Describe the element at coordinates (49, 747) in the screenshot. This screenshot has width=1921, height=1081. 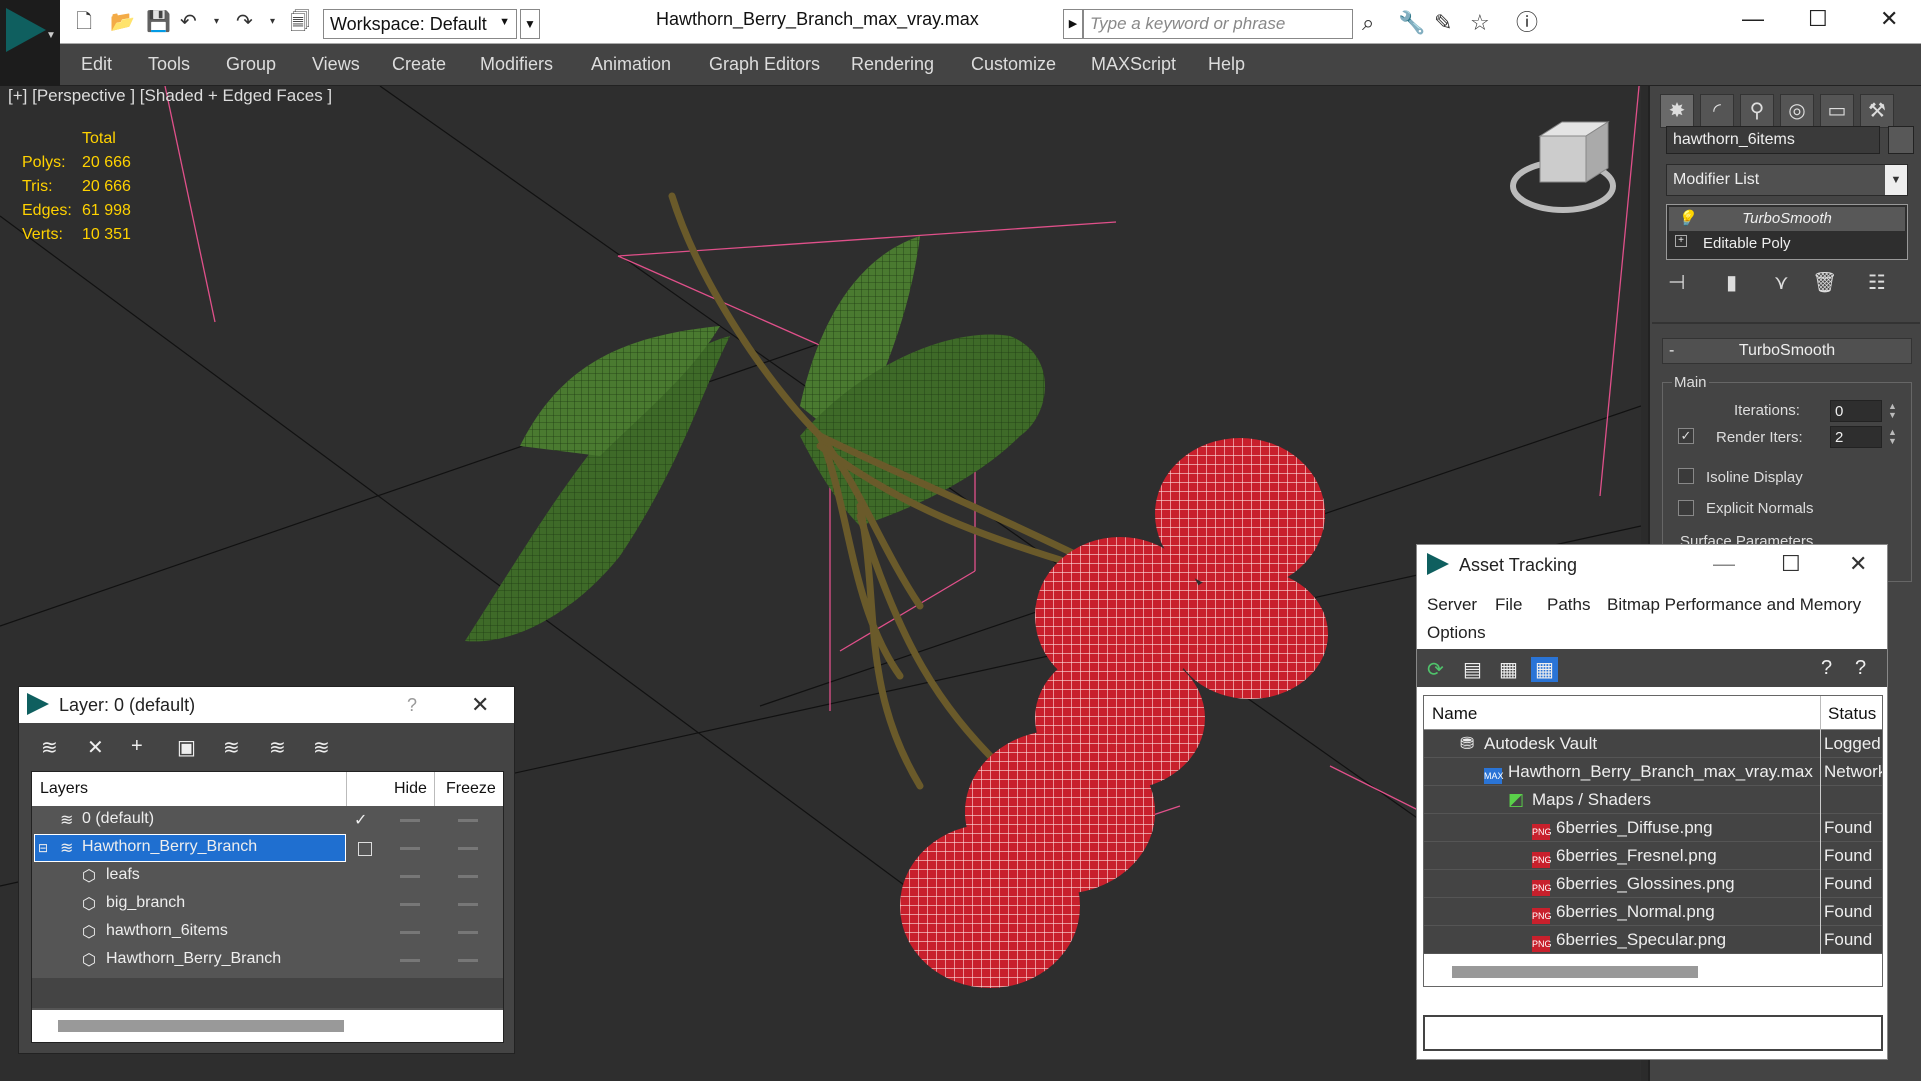
I see `new-layer-icon: ≋` at that location.